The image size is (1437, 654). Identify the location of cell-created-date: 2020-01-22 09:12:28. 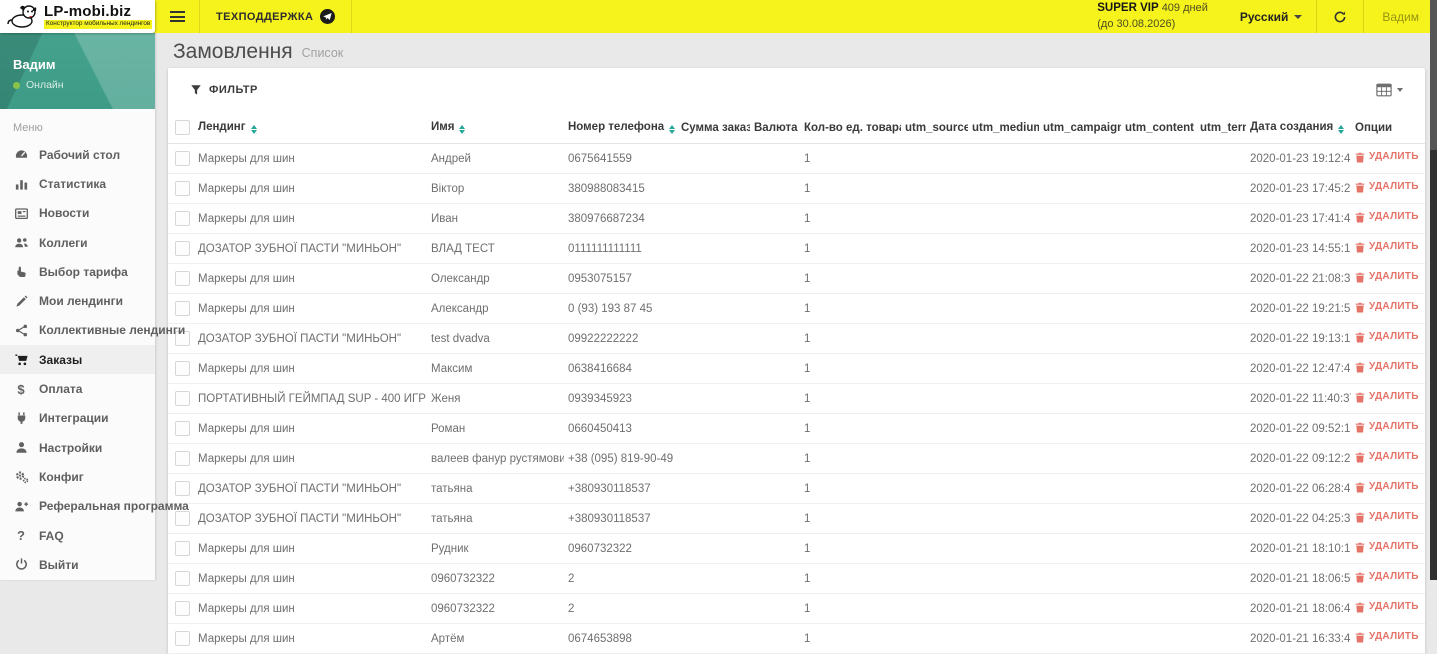
(1298, 458).